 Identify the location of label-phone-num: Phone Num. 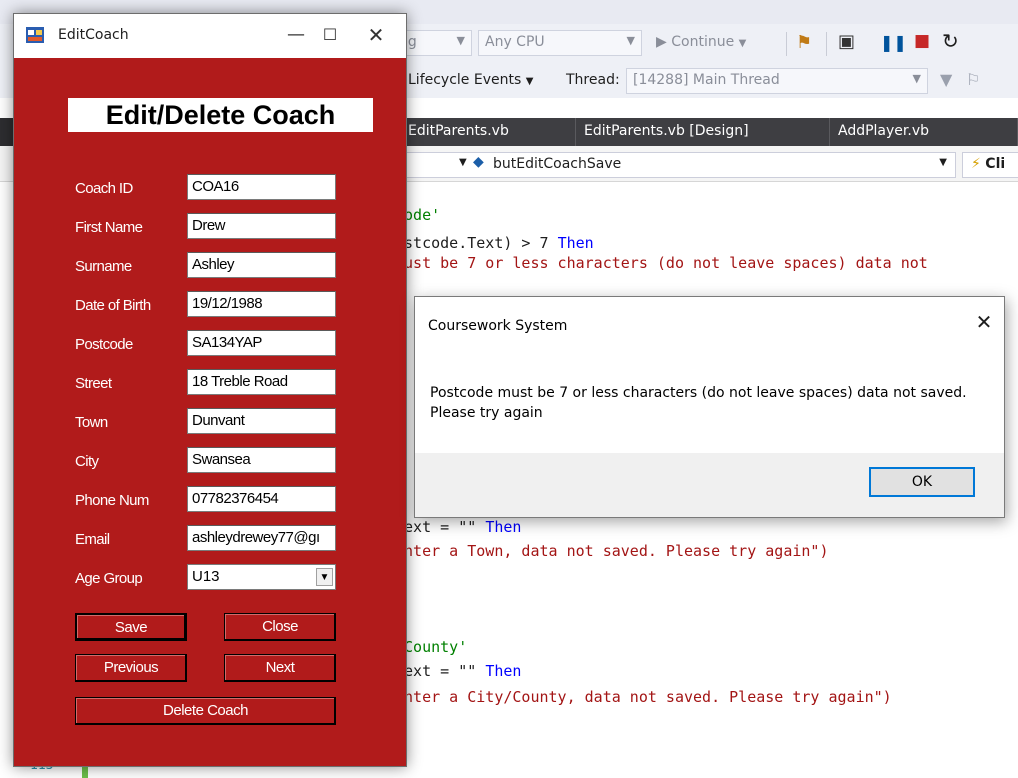
(112, 500).